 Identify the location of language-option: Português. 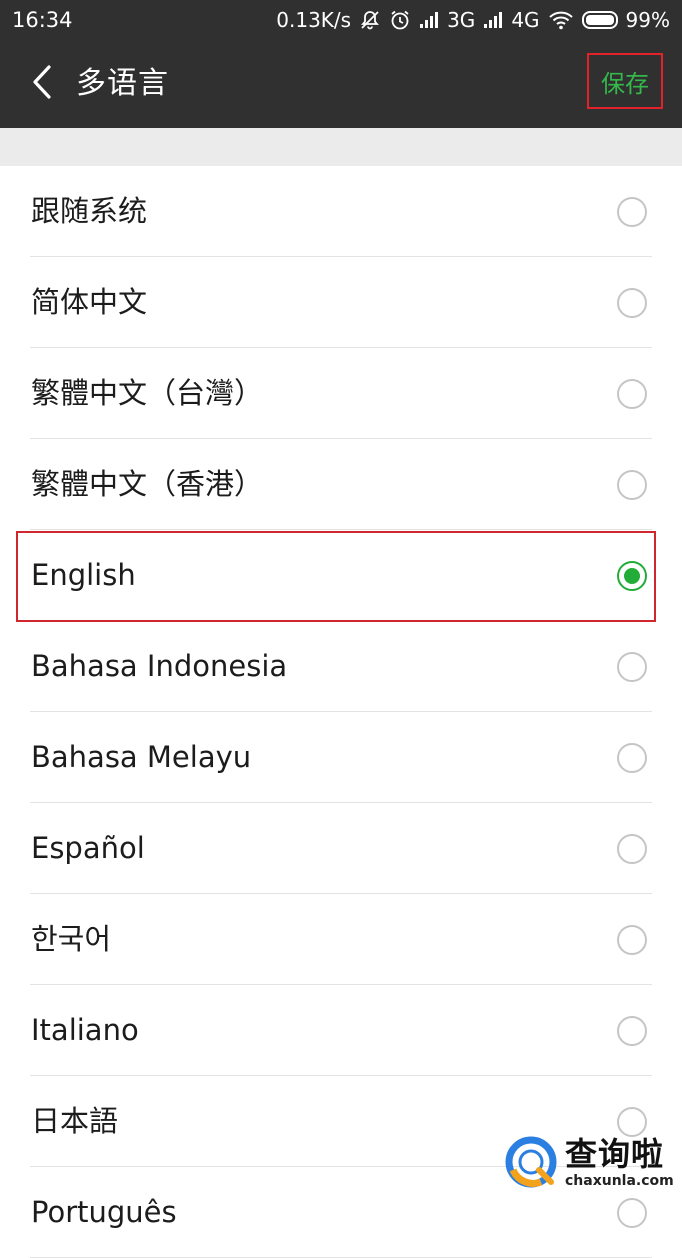
(341, 1212).